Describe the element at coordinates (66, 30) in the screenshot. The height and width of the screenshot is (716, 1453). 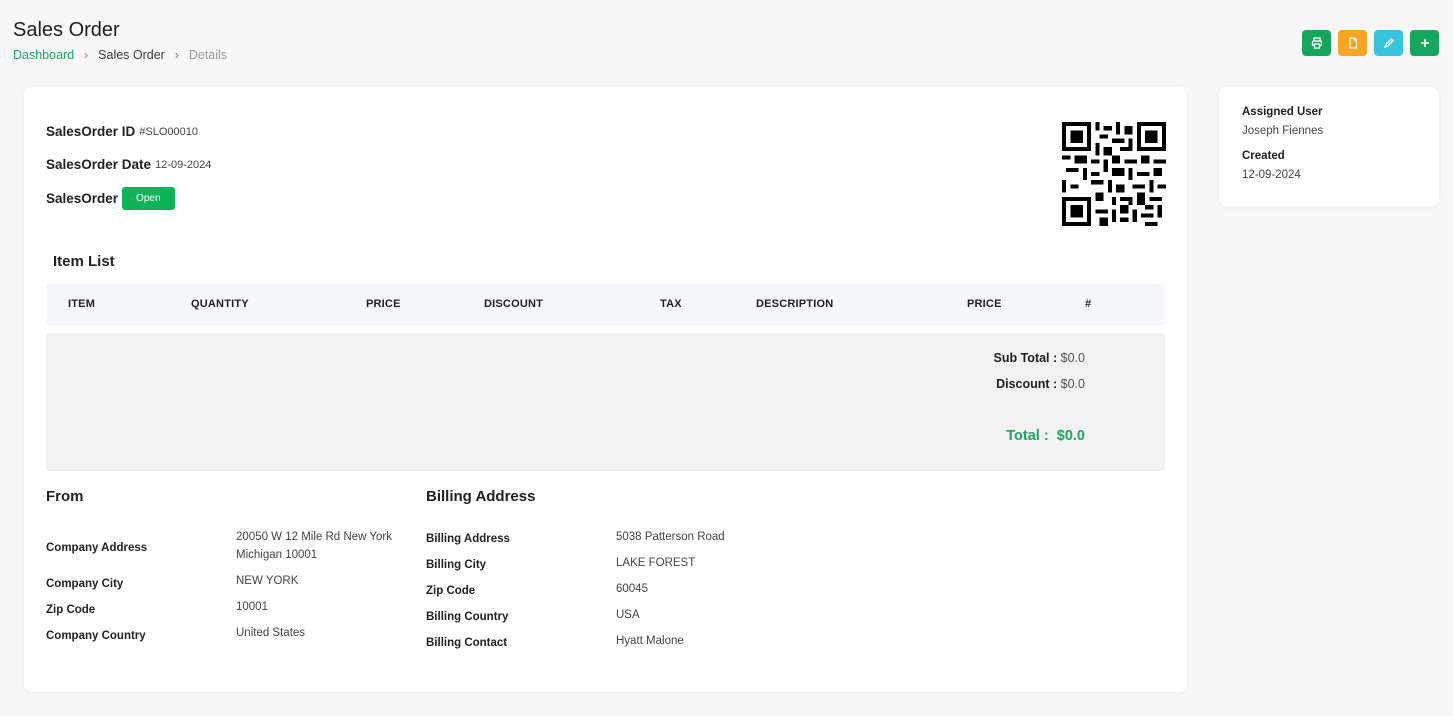
I see `page-title: Sales Order` at that location.